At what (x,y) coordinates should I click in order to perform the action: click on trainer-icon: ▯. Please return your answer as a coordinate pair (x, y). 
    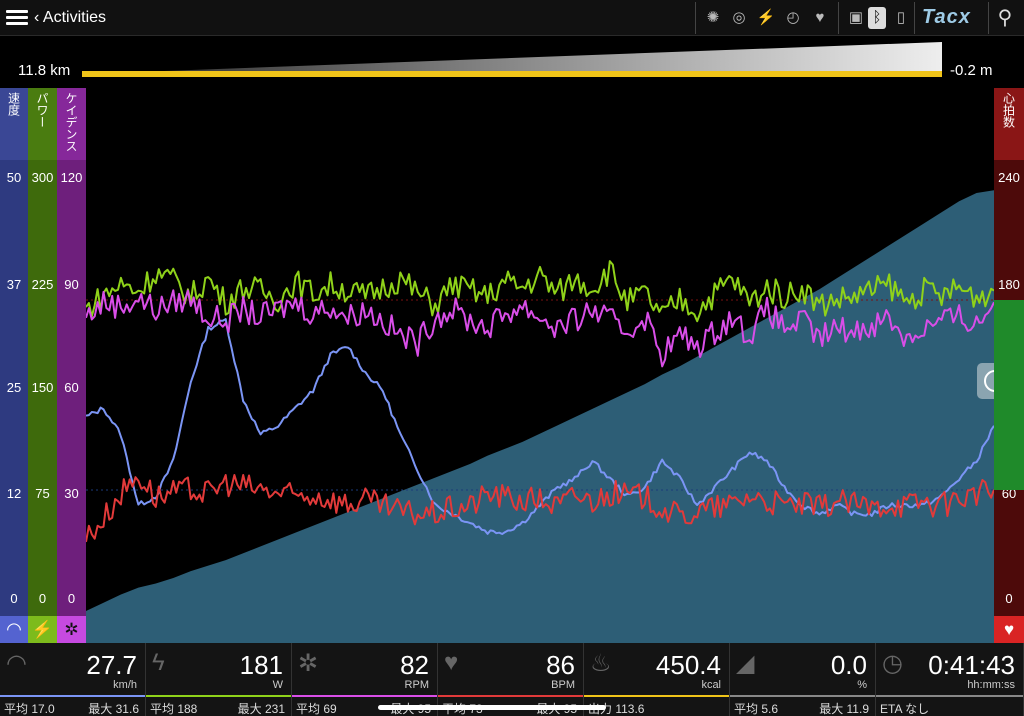
    Looking at the image, I should click on (901, 18).